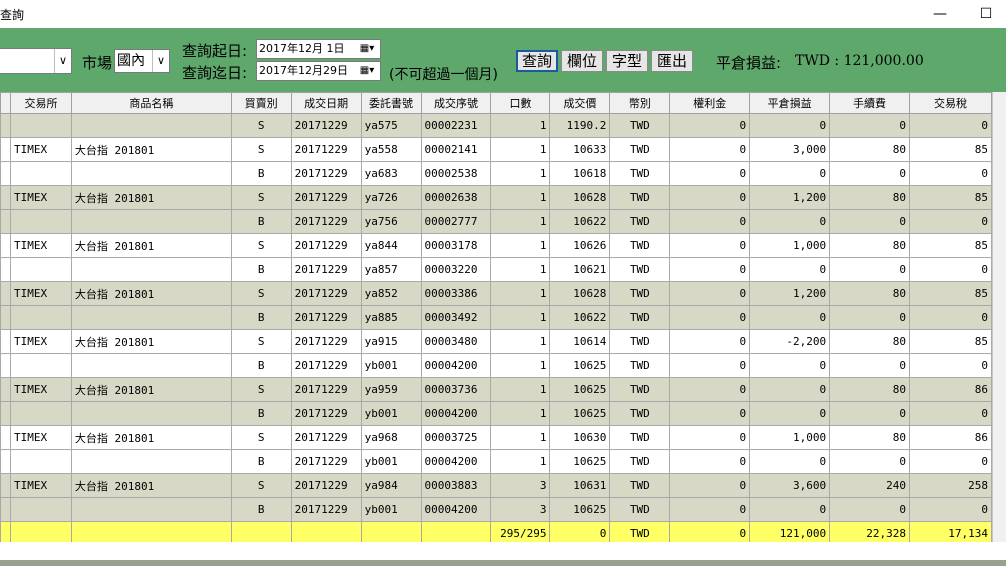 The height and width of the screenshot is (566, 1006). I want to click on cell-fill-no: 00004200, so click(456, 365).